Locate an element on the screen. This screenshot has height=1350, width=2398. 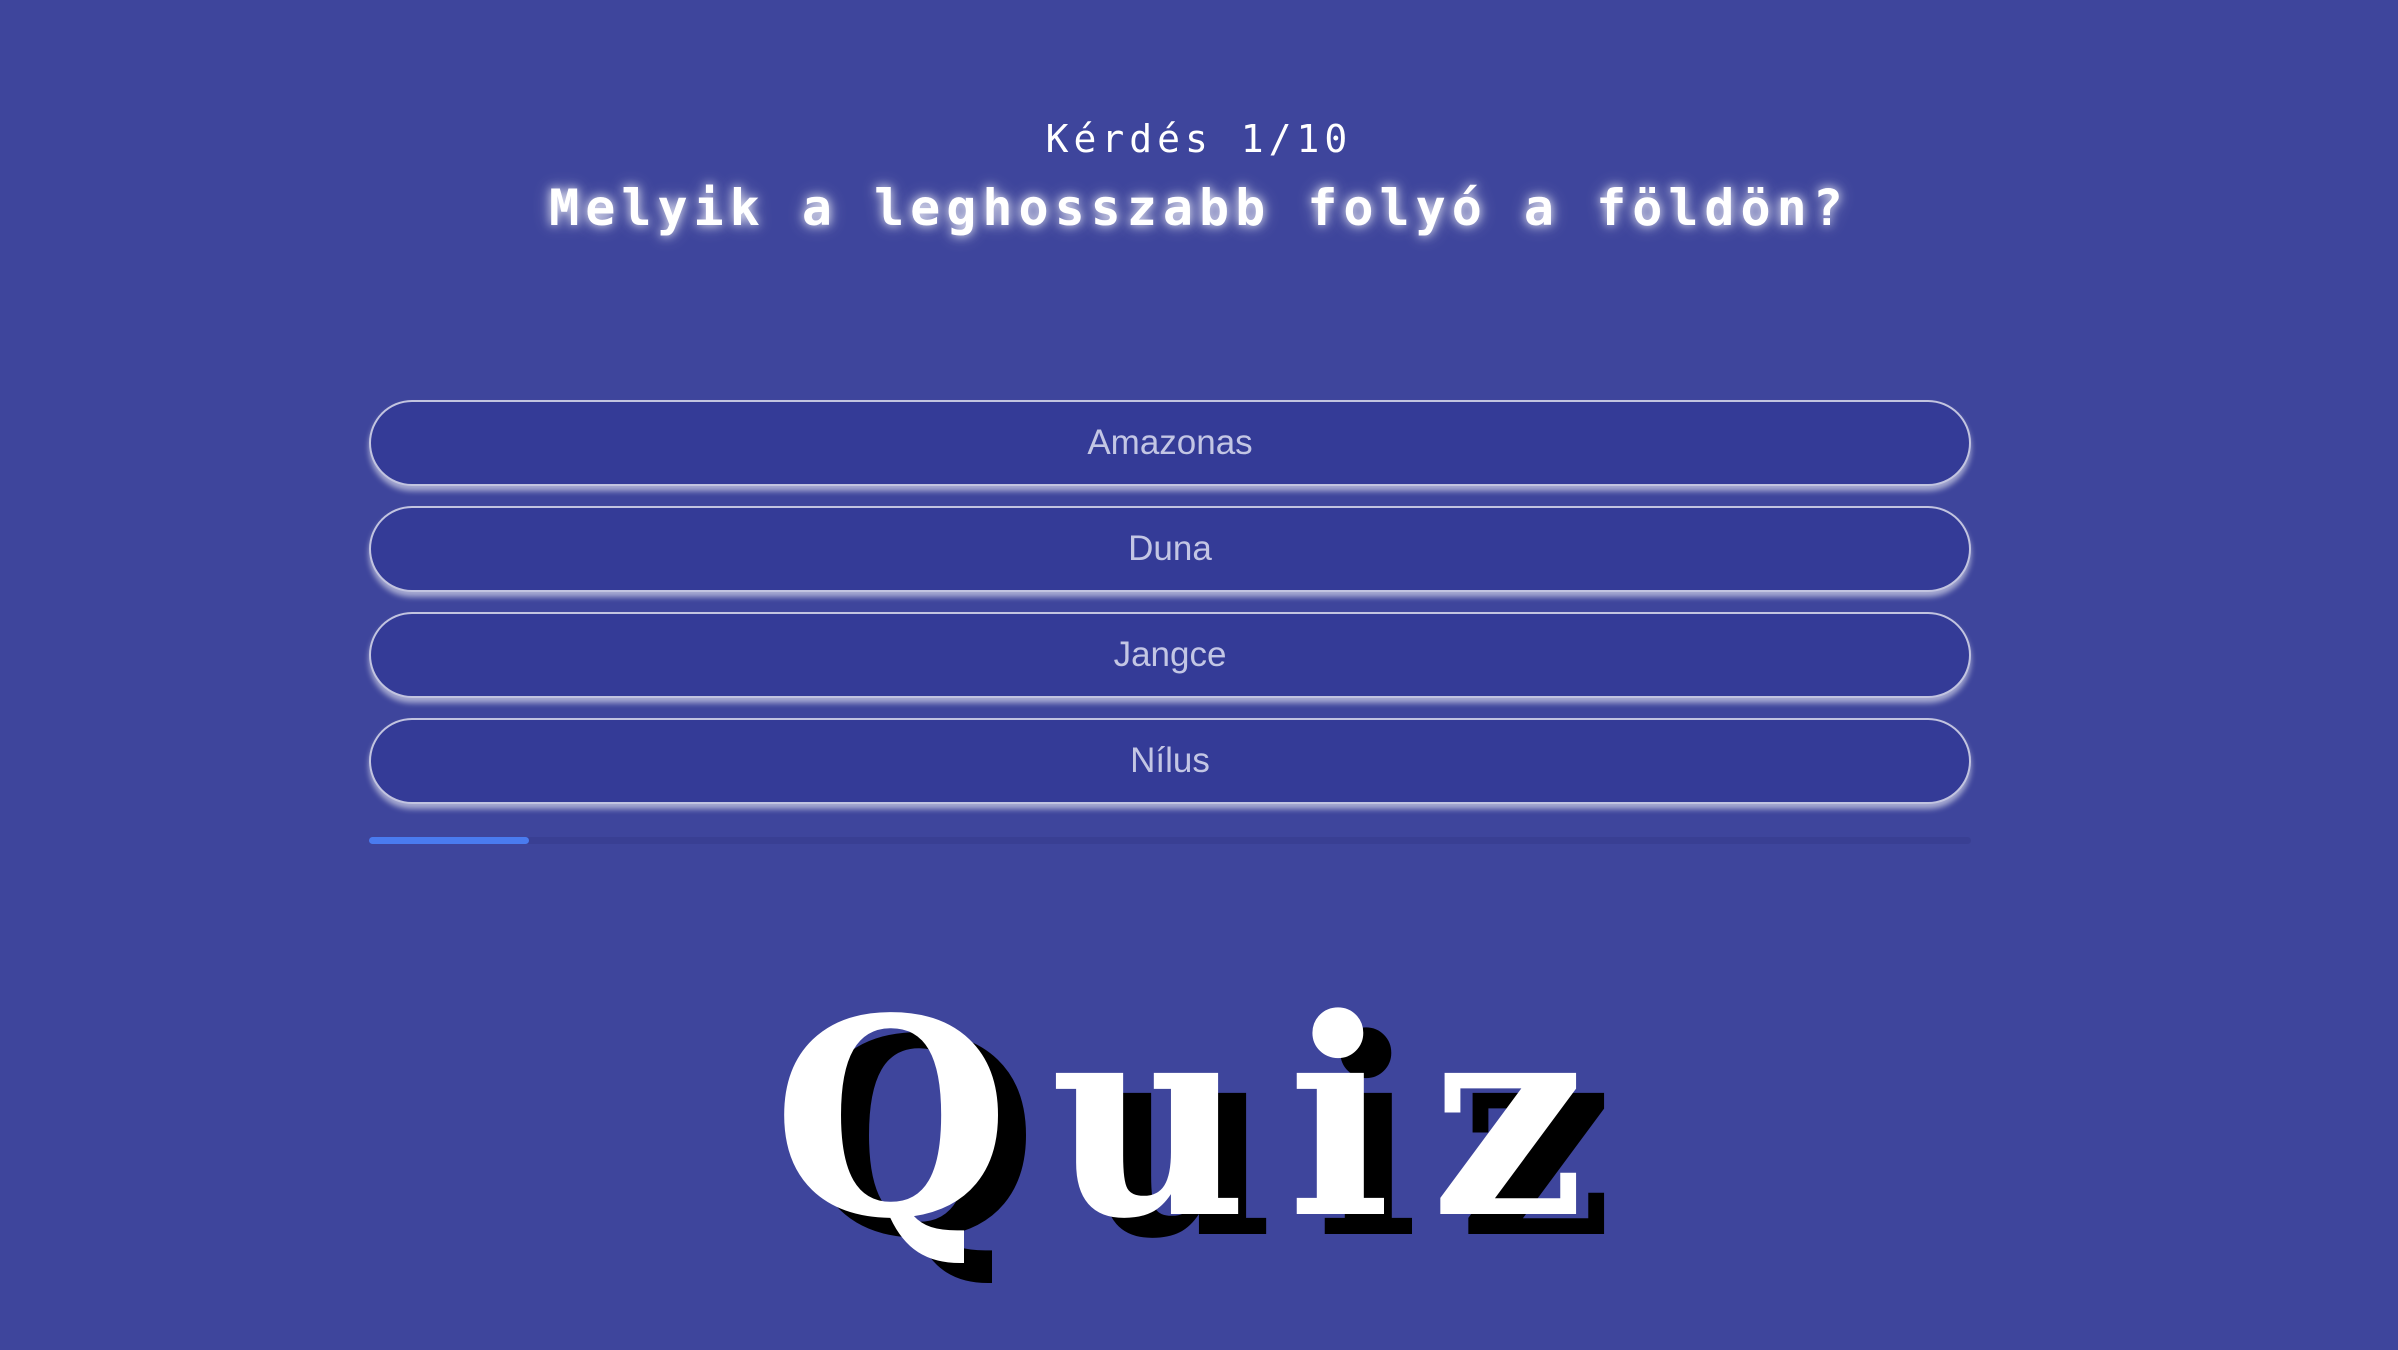
answer-button-jangce: Jangce is located at coordinates (1170, 655).